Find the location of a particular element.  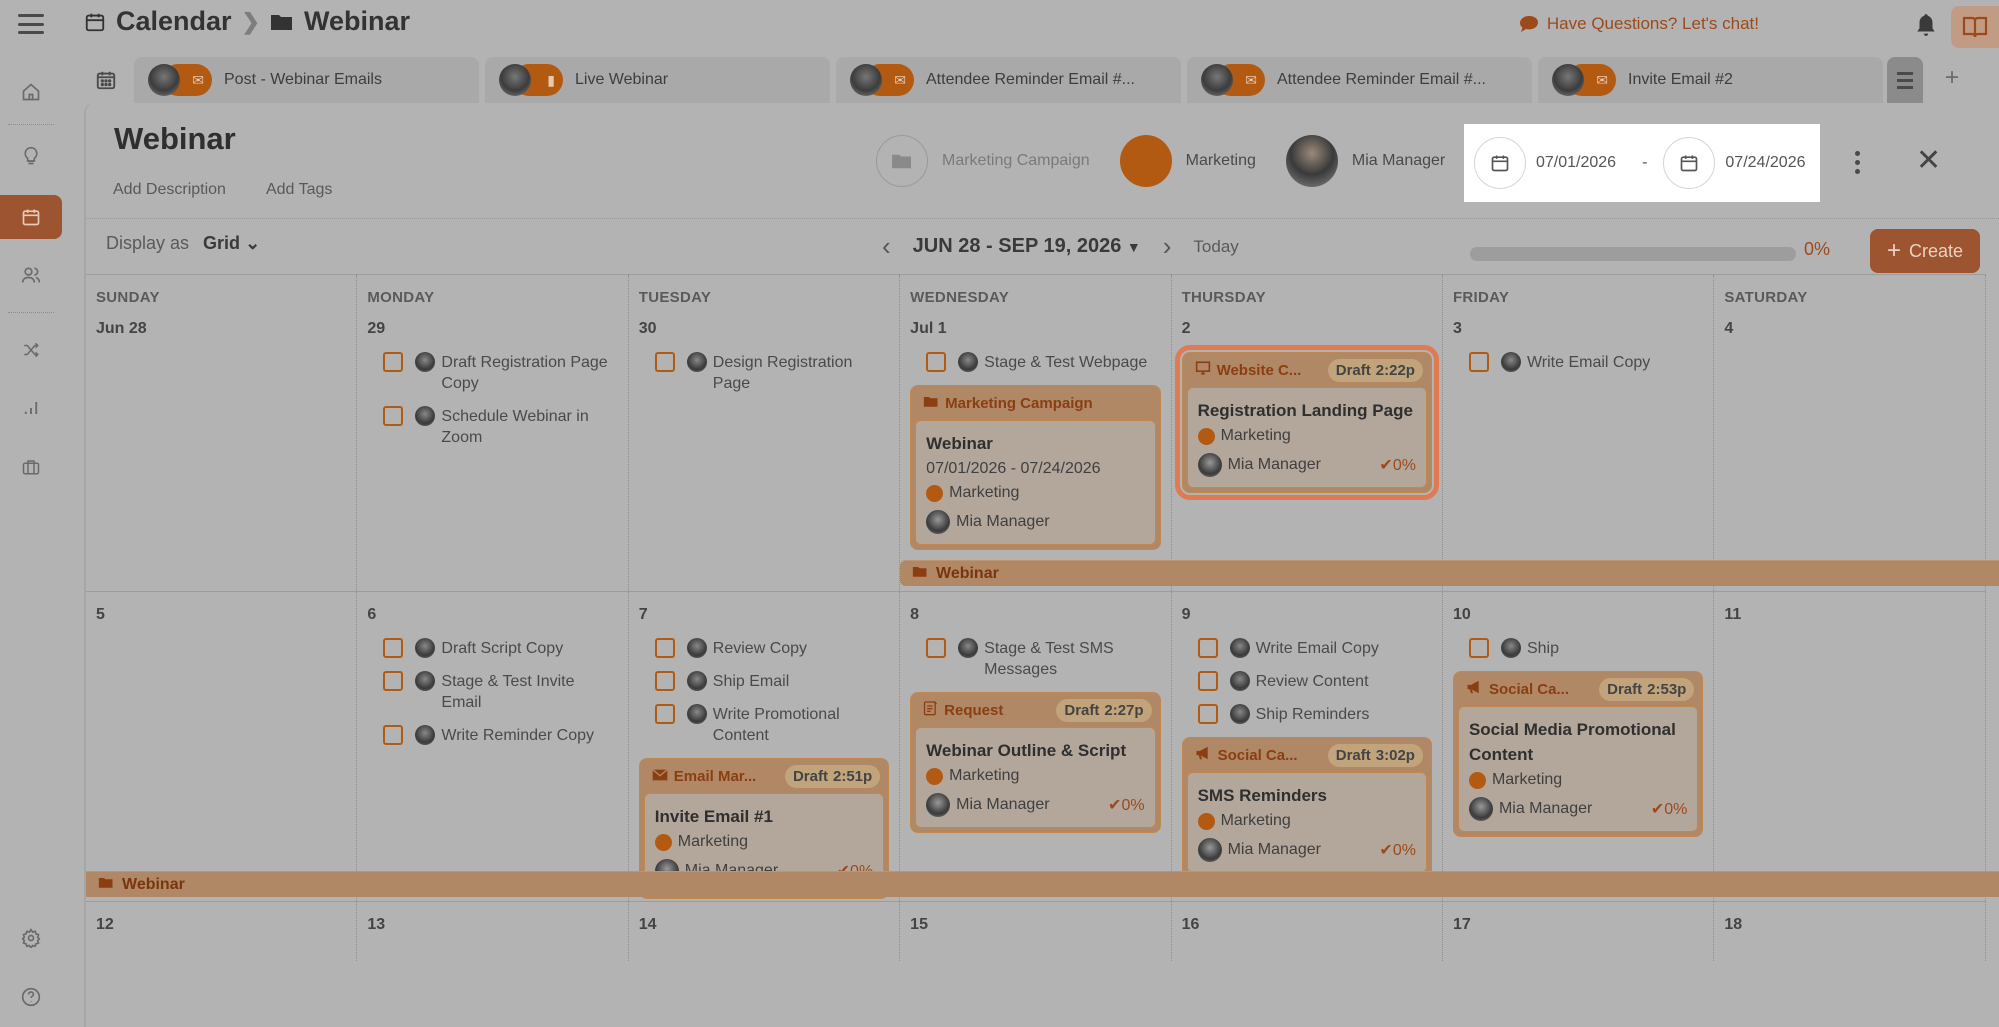

owner-avatar is located at coordinates (1311, 161).